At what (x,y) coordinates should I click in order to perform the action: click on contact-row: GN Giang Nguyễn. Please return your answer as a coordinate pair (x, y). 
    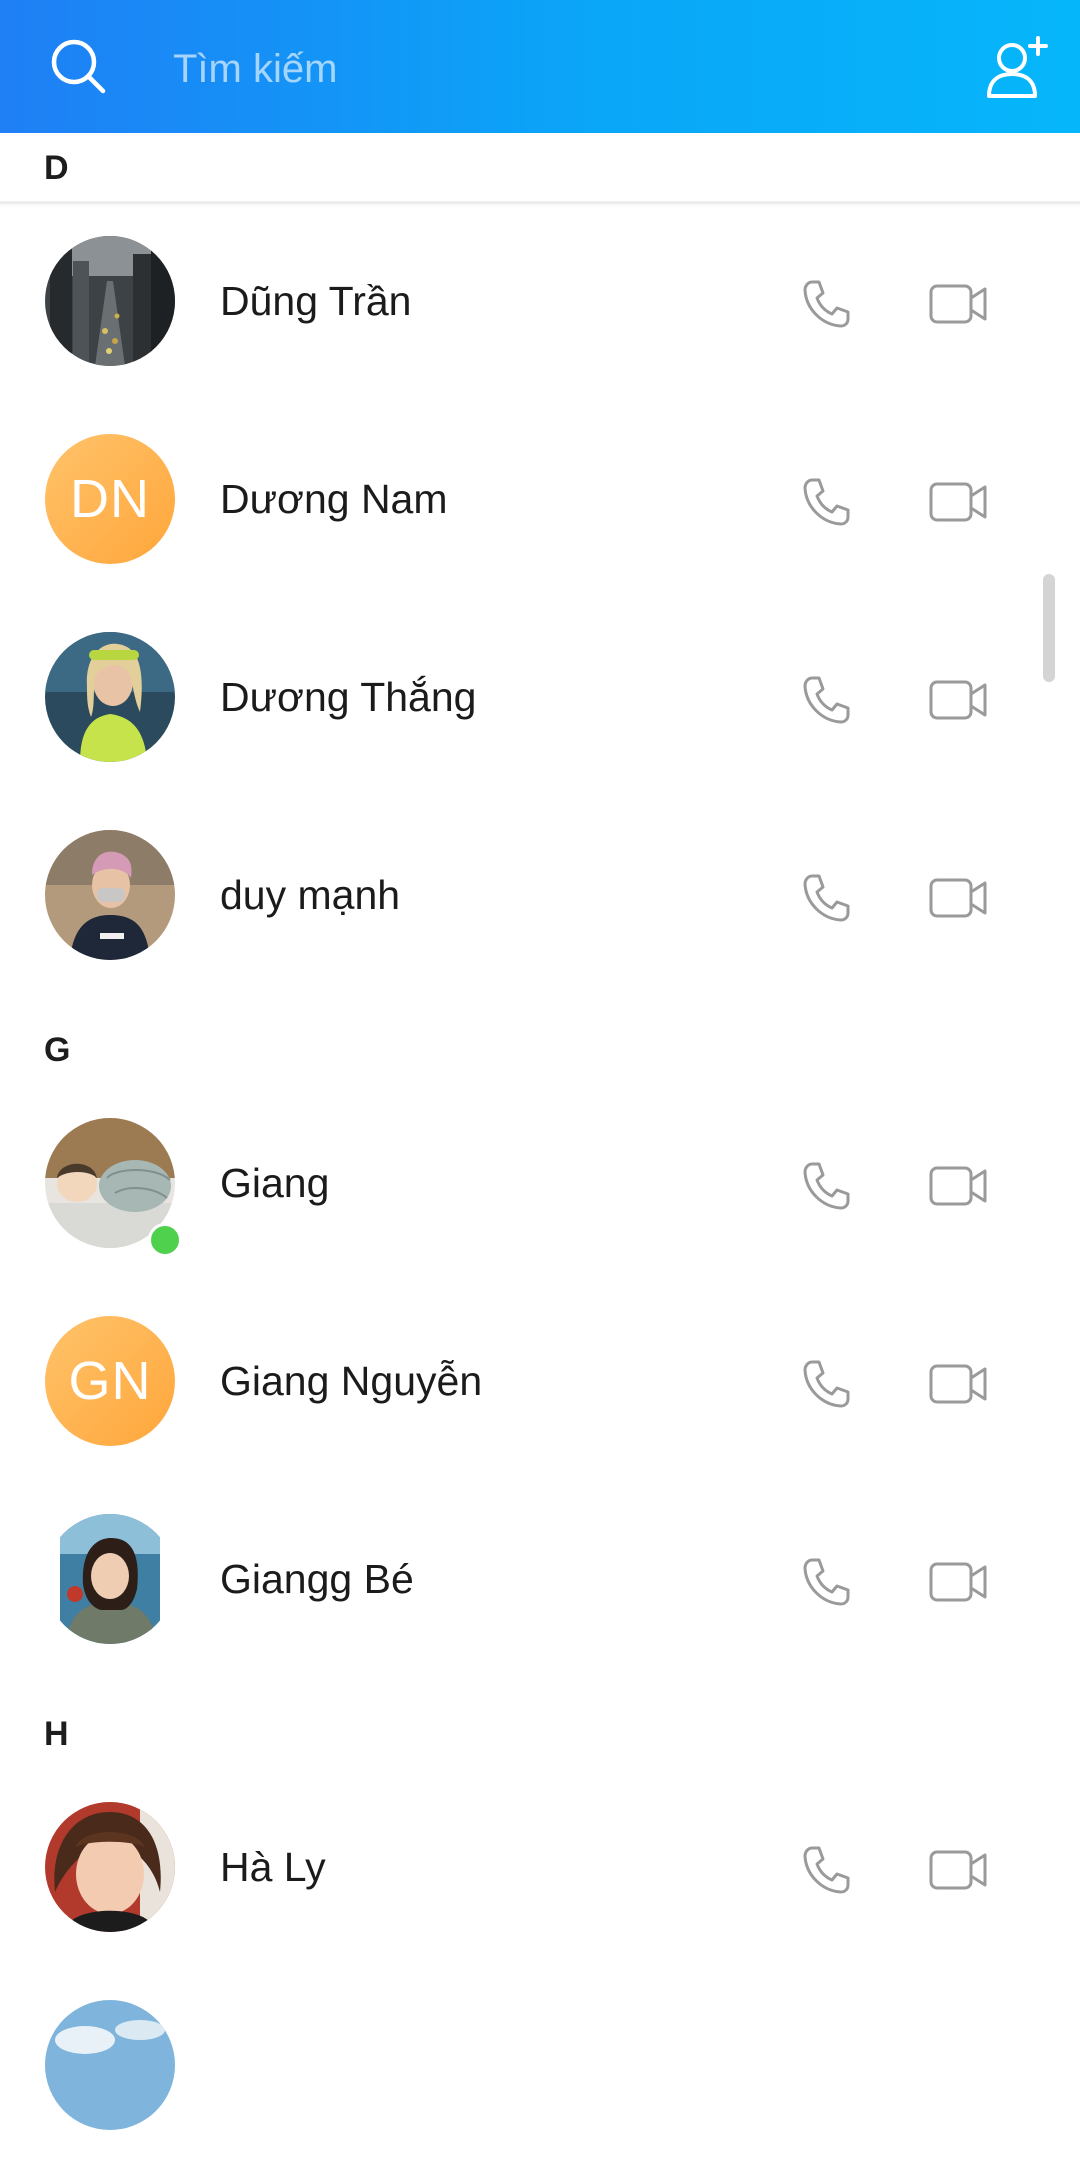
    Looking at the image, I should click on (540, 1381).